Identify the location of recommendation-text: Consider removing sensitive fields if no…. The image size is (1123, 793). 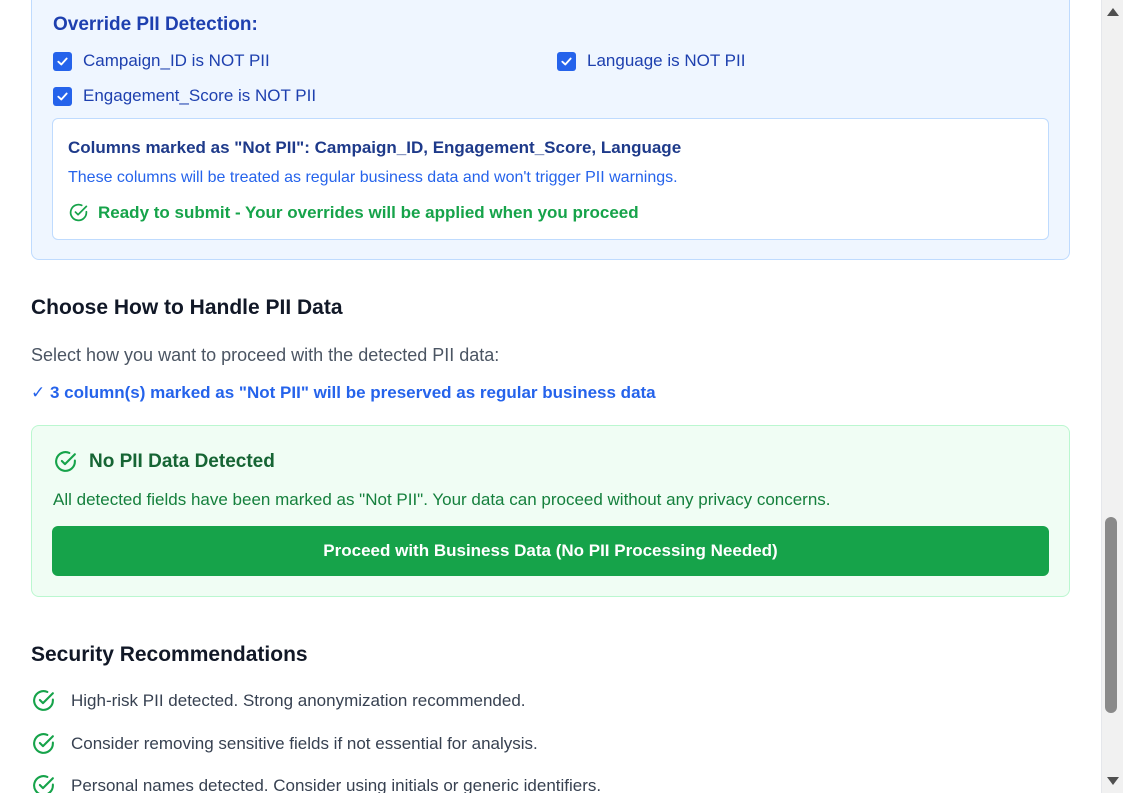
(304, 743).